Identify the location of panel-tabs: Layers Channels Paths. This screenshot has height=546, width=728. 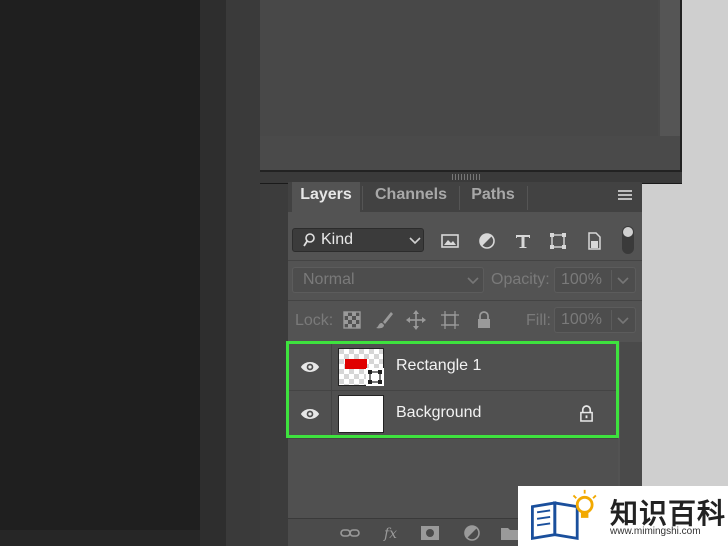
(465, 197).